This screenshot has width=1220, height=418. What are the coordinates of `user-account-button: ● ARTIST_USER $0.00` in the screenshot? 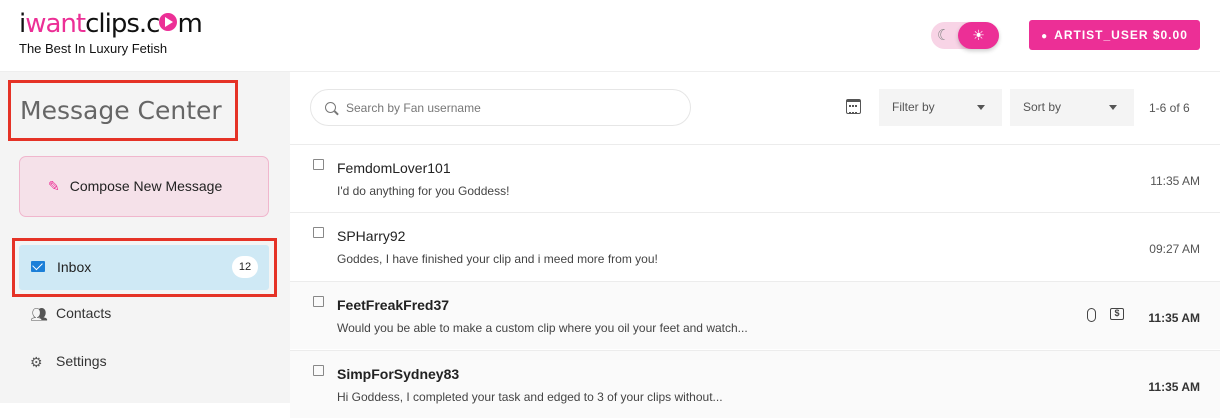 It's located at (1114, 35).